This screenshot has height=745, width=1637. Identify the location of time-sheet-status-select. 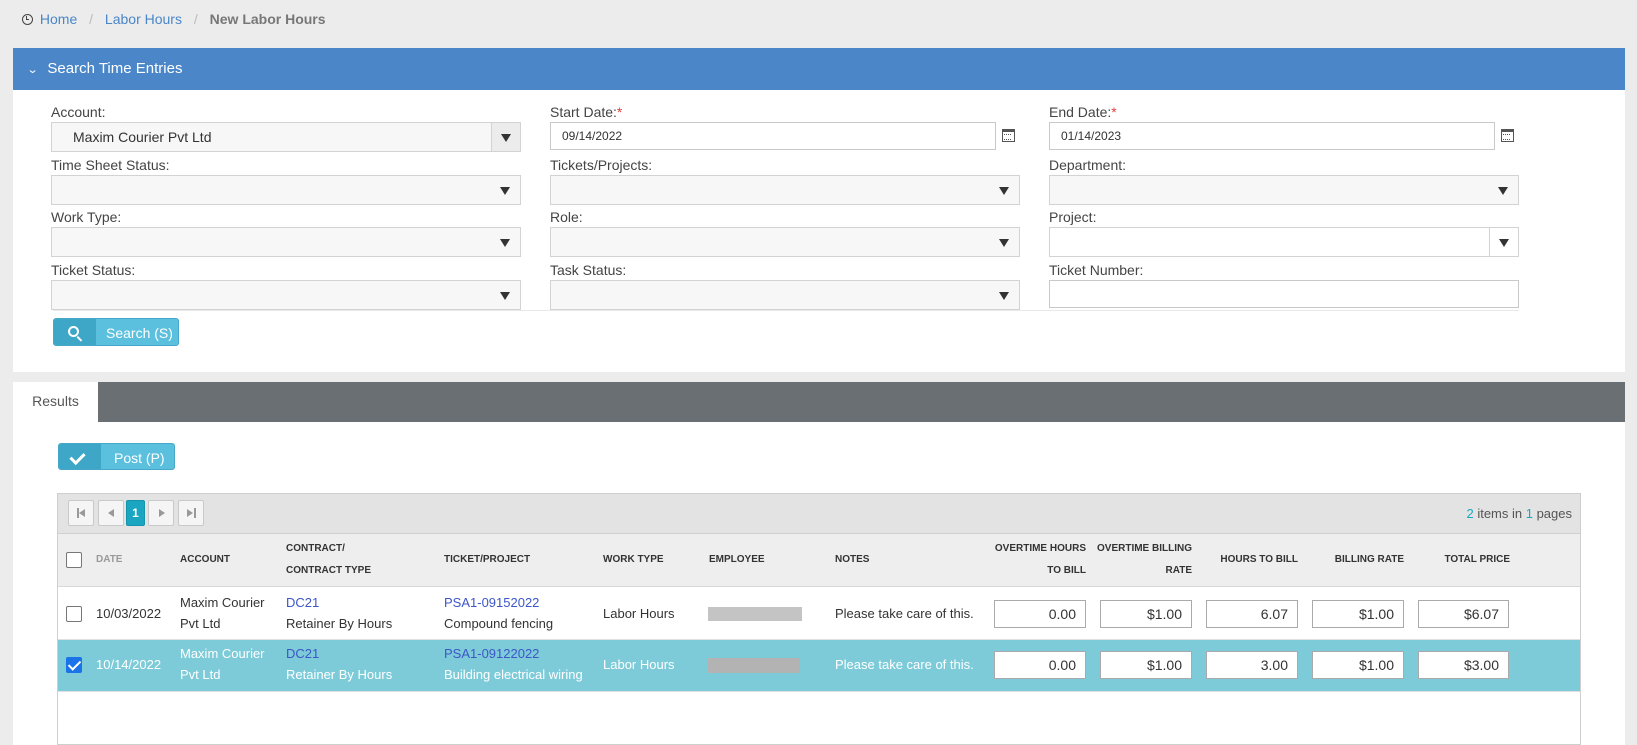
(286, 190).